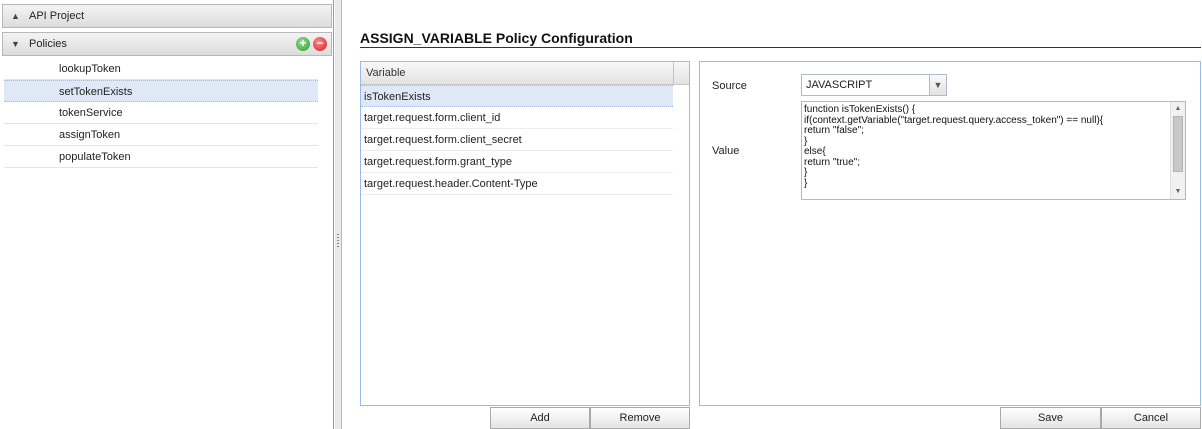  What do you see at coordinates (1050, 418) in the screenshot?
I see `save-button: Save` at bounding box center [1050, 418].